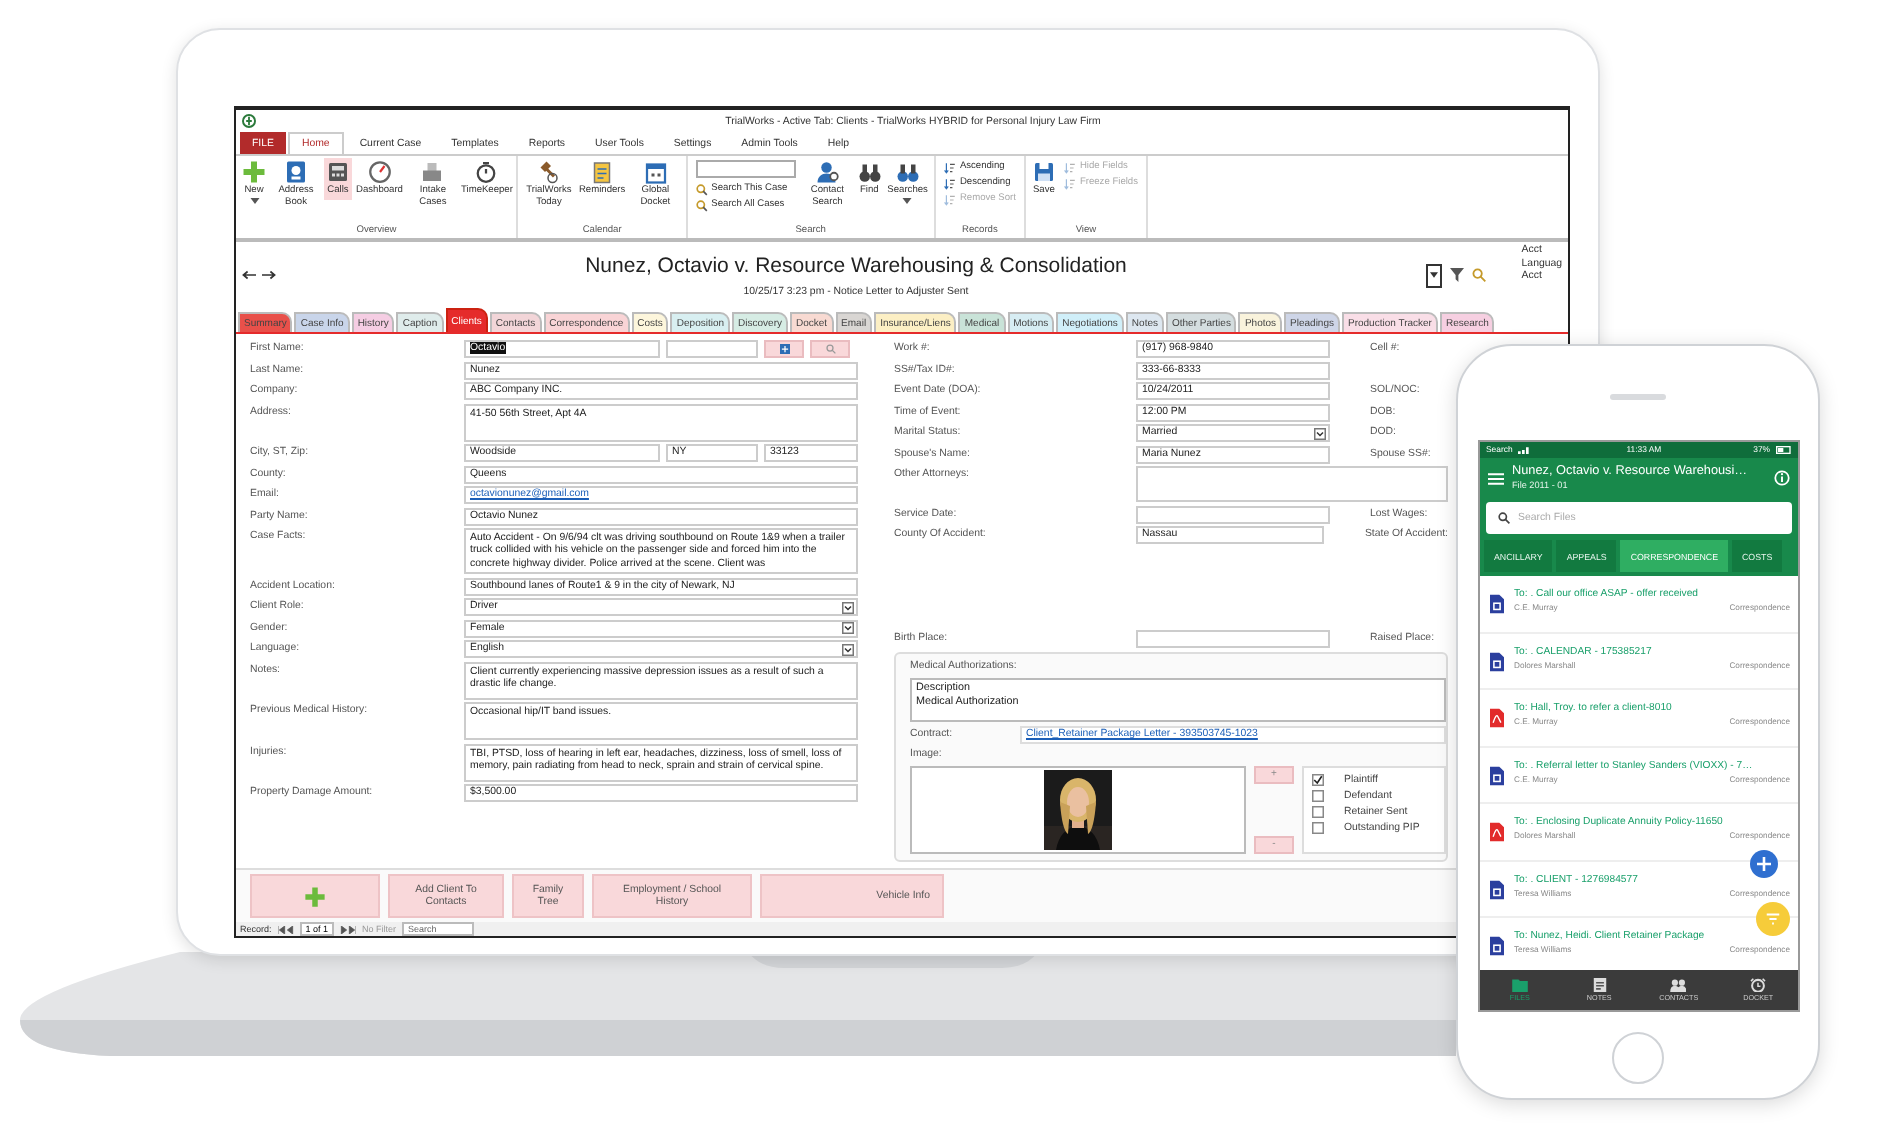  Describe the element at coordinates (1526, 450) in the screenshot. I see `signal-icon` at that location.